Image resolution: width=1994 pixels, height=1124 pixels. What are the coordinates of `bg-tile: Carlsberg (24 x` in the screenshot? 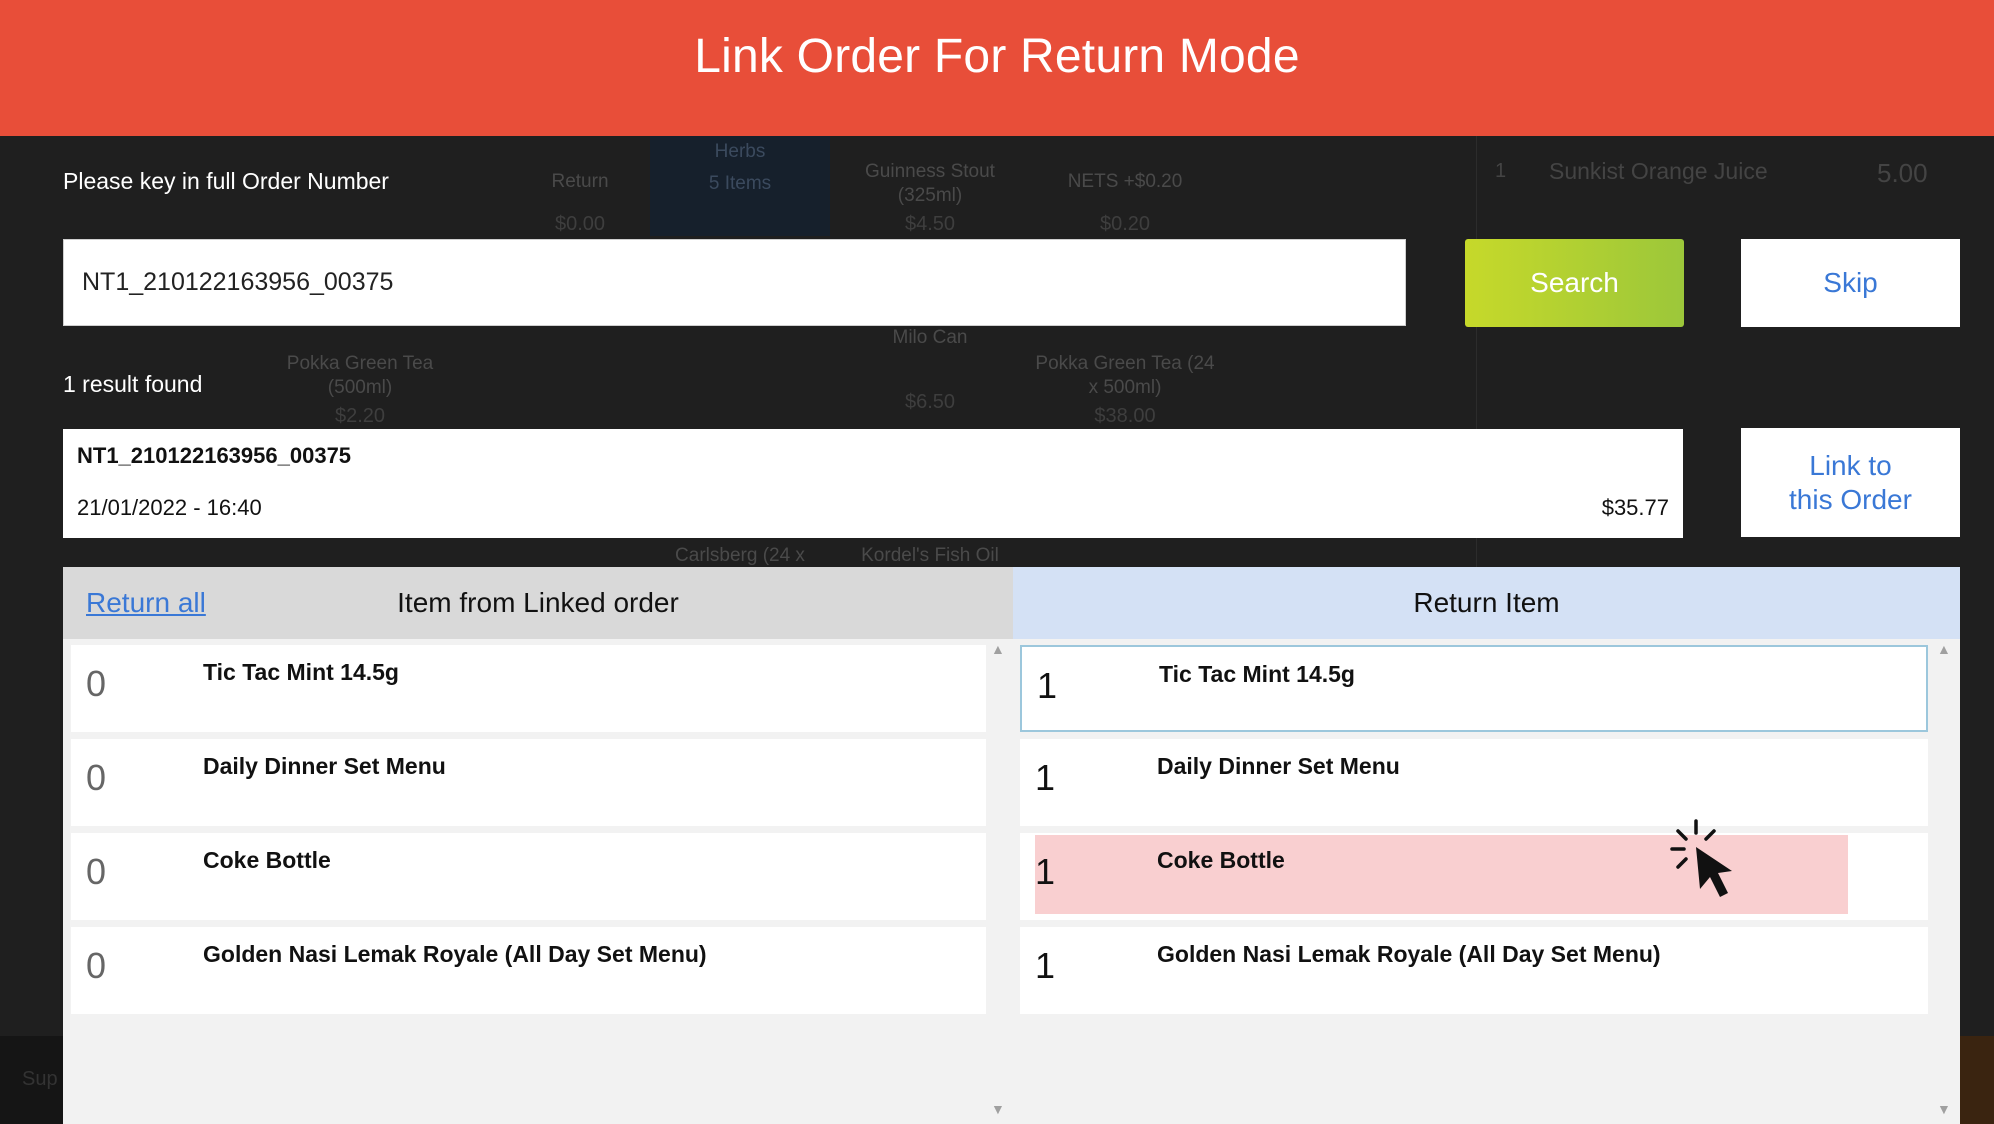 It's located at (740, 555).